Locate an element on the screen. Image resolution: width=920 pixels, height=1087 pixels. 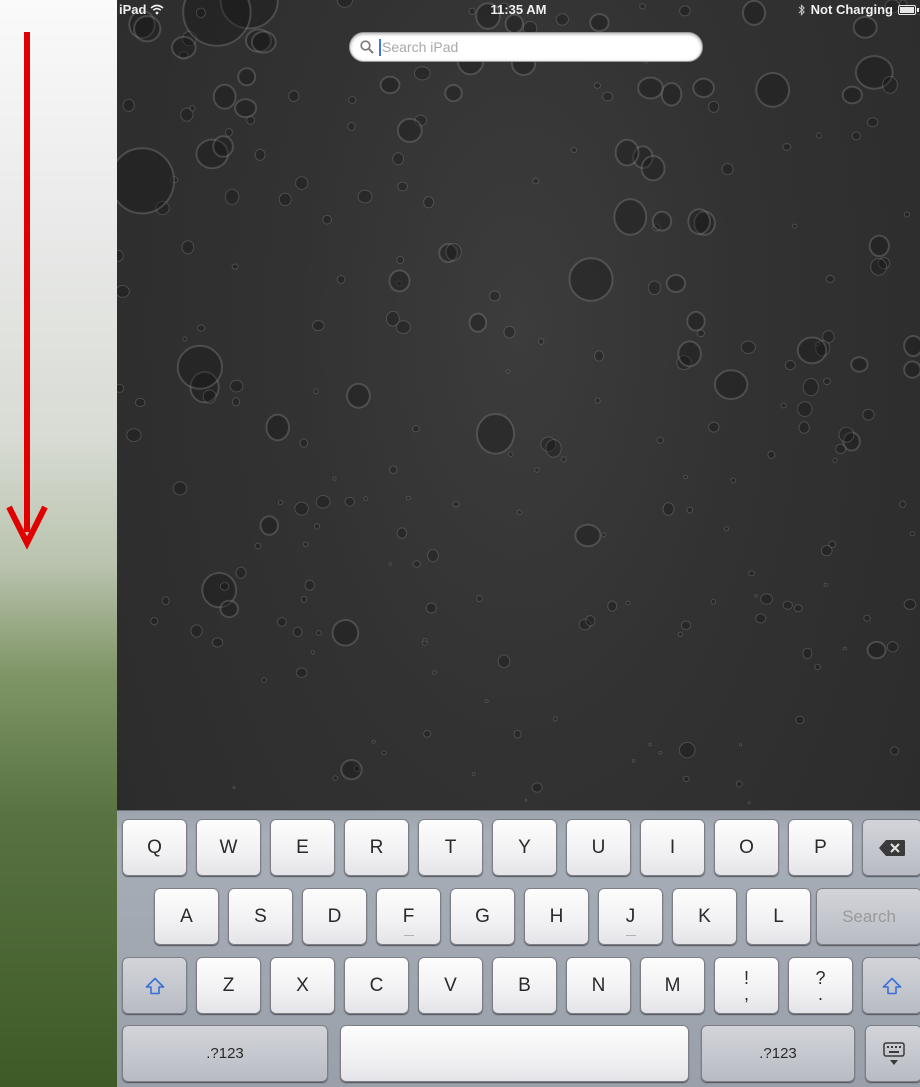
key-l: L is located at coordinates (778, 916).